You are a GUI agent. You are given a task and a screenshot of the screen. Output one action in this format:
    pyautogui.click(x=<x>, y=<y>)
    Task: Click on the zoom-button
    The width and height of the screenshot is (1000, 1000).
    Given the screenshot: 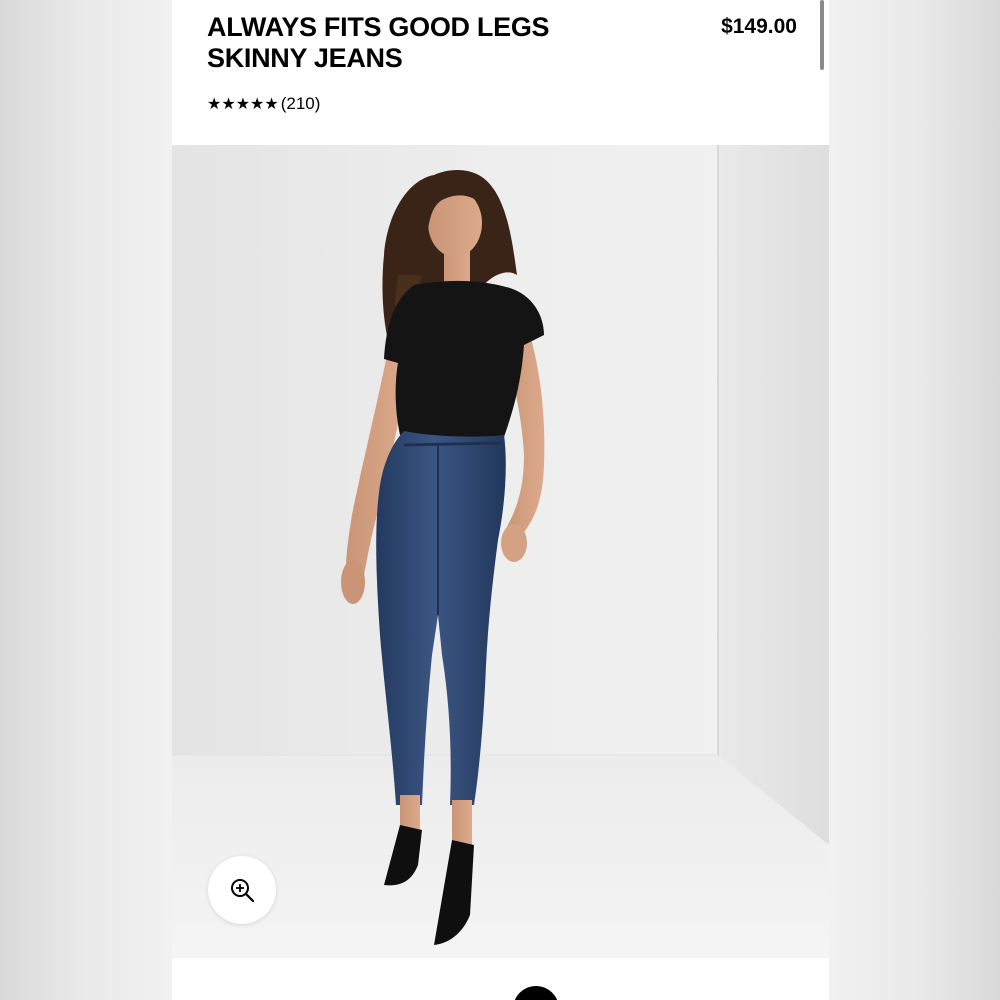 What is the action you would take?
    pyautogui.click(x=242, y=890)
    